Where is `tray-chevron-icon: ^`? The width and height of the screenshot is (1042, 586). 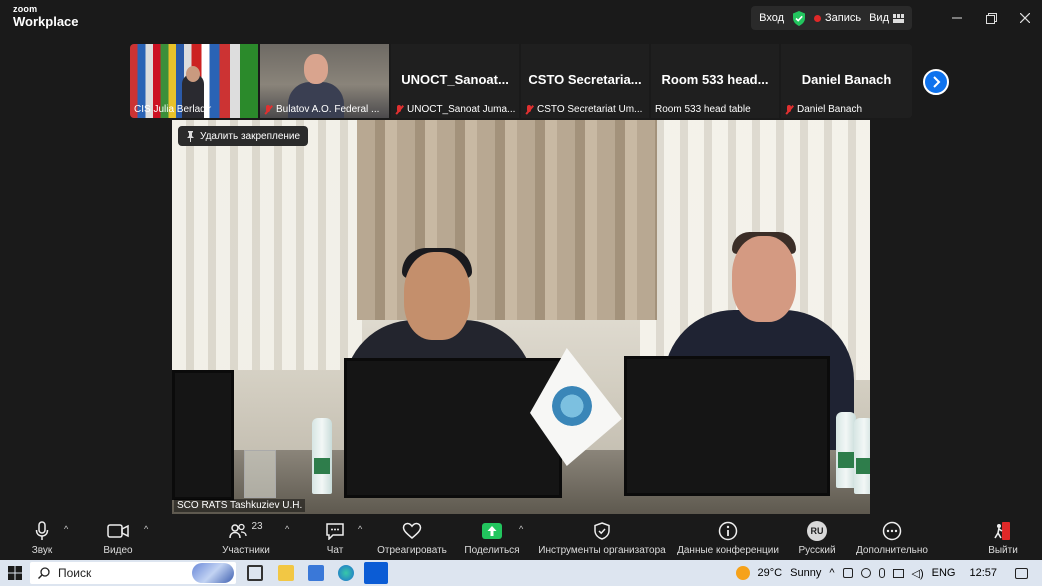 tray-chevron-icon: ^ is located at coordinates (831, 573).